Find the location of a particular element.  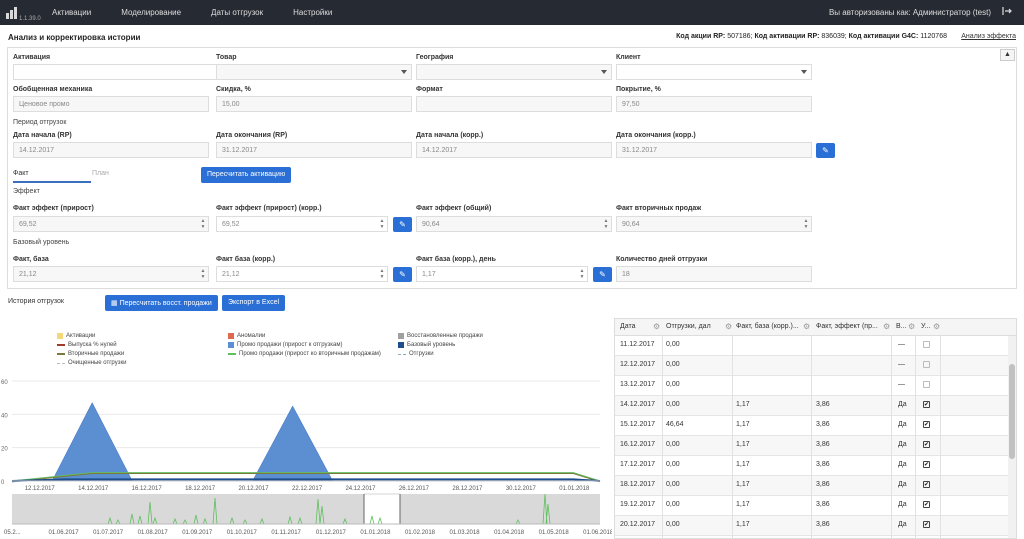

product-select is located at coordinates (314, 72).